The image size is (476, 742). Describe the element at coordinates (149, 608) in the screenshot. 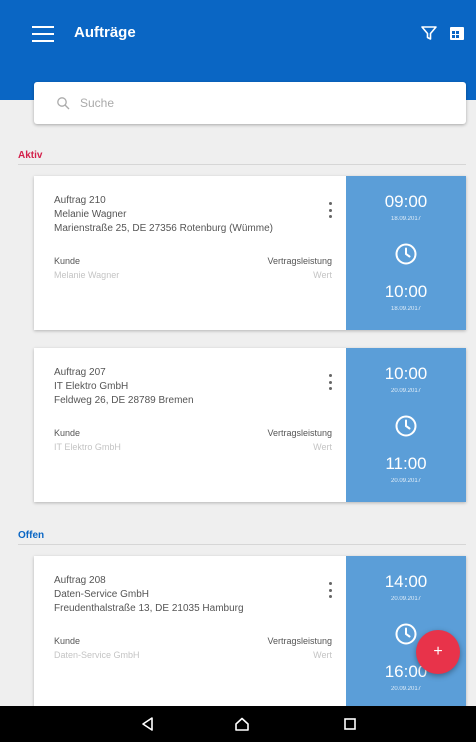

I see `order-address: Freudenthalstraße 13, DE 21035 Hamburg` at that location.